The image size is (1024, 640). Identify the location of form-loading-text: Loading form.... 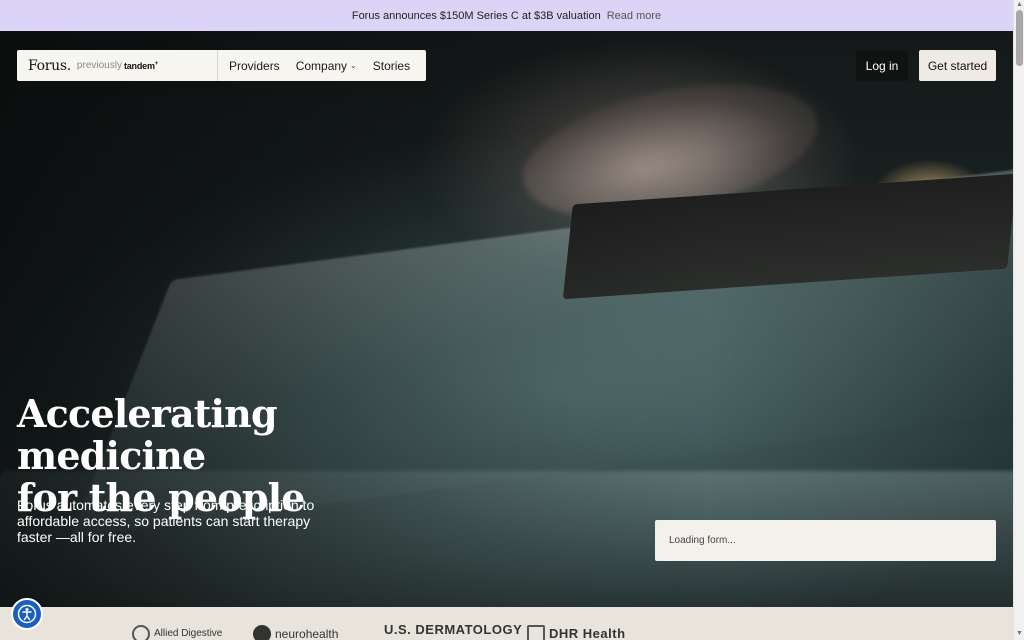
(702, 540).